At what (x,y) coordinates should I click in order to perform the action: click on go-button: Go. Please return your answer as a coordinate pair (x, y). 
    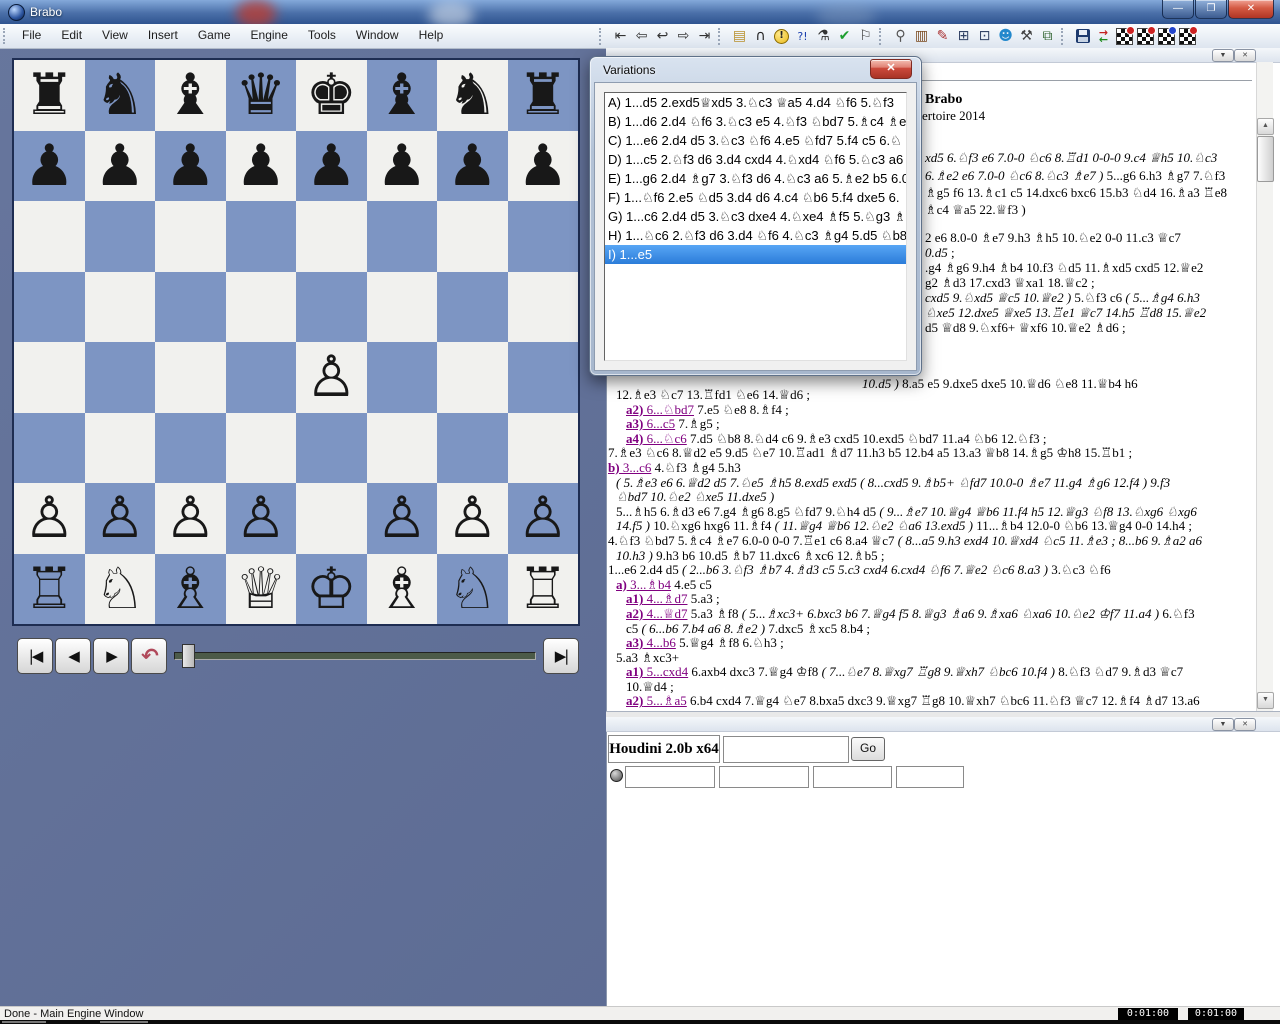
    Looking at the image, I should click on (868, 749).